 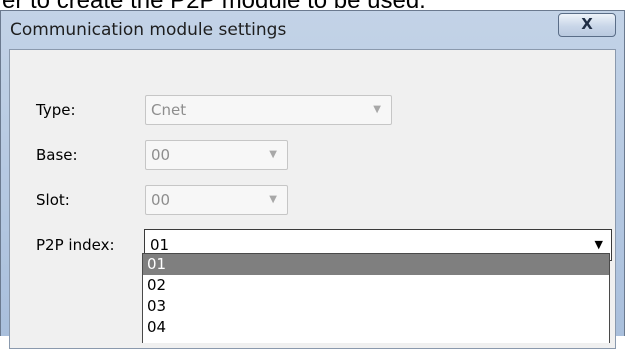 I want to click on p2p-option-01: 01, so click(x=376, y=264).